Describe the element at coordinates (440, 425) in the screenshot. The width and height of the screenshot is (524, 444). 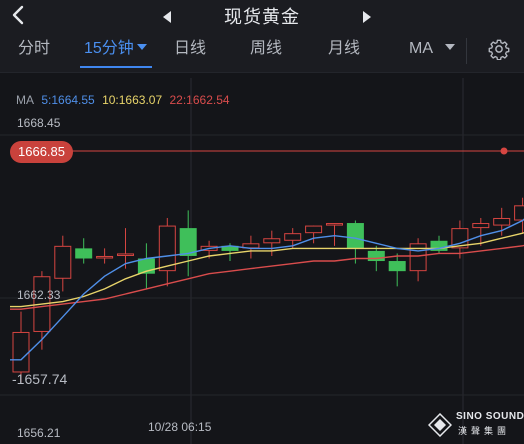
I see `logo-diamond-icon` at that location.